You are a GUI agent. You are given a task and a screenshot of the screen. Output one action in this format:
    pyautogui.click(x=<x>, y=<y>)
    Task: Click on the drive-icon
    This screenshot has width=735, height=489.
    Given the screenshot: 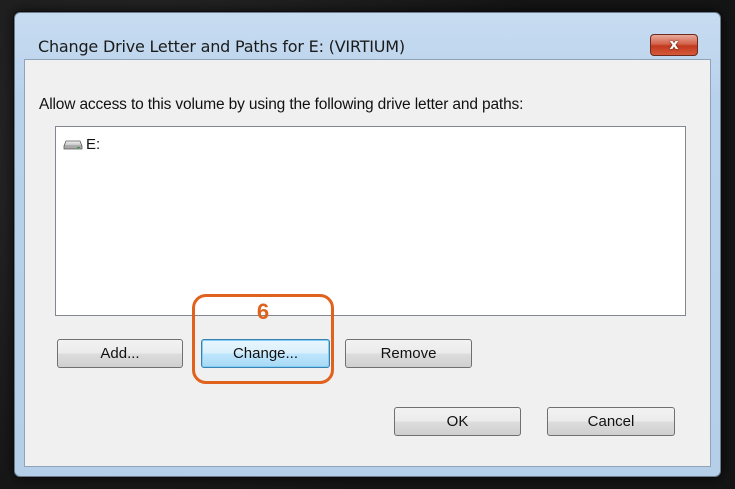 What is the action you would take?
    pyautogui.click(x=73, y=144)
    